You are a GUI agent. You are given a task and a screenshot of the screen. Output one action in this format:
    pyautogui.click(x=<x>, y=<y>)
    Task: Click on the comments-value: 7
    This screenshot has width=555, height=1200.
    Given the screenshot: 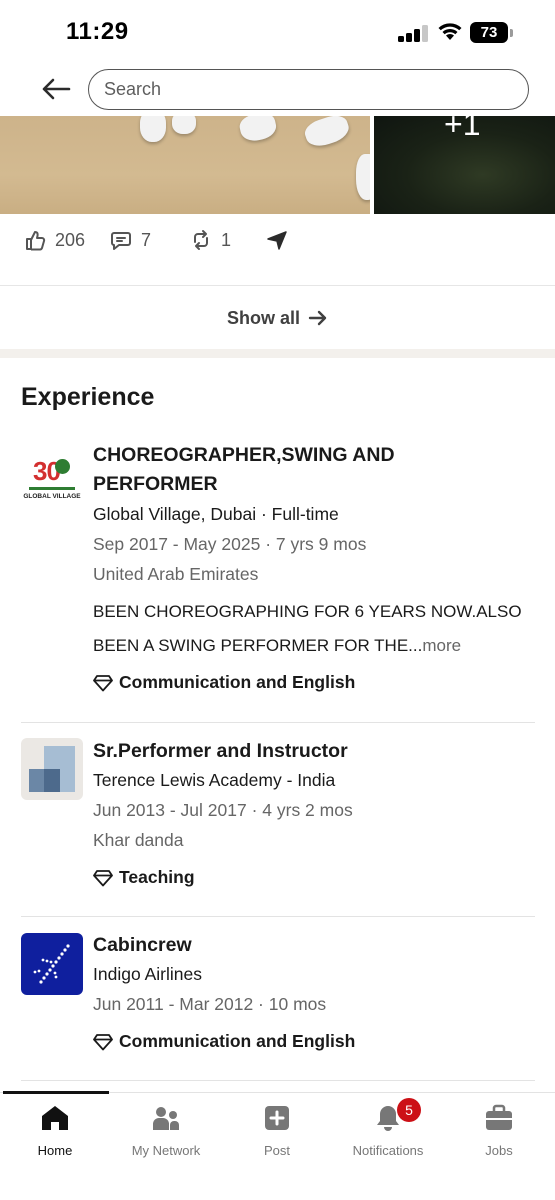 What is the action you would take?
    pyautogui.click(x=146, y=239)
    